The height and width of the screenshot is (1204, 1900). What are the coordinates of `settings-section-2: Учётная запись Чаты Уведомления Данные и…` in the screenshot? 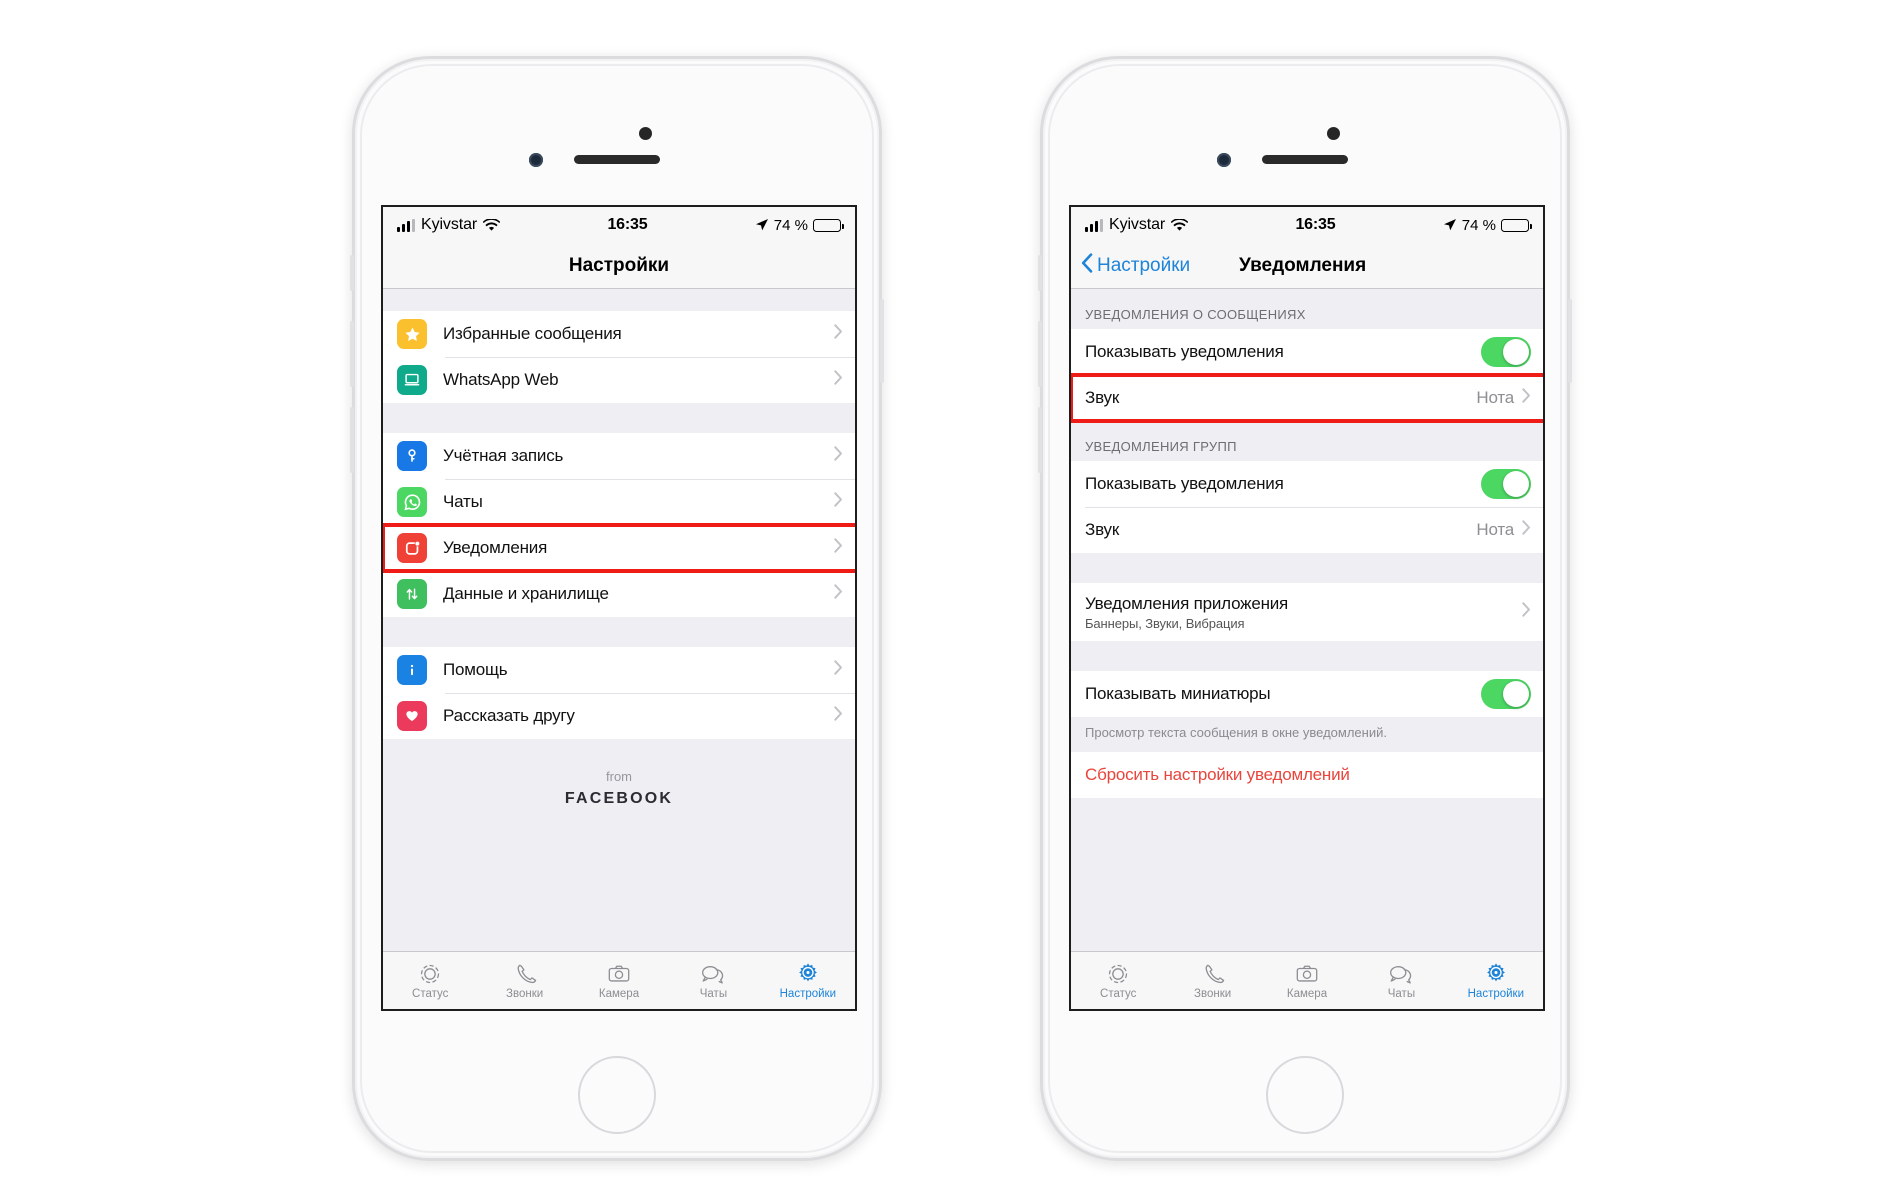 It's located at (619, 525).